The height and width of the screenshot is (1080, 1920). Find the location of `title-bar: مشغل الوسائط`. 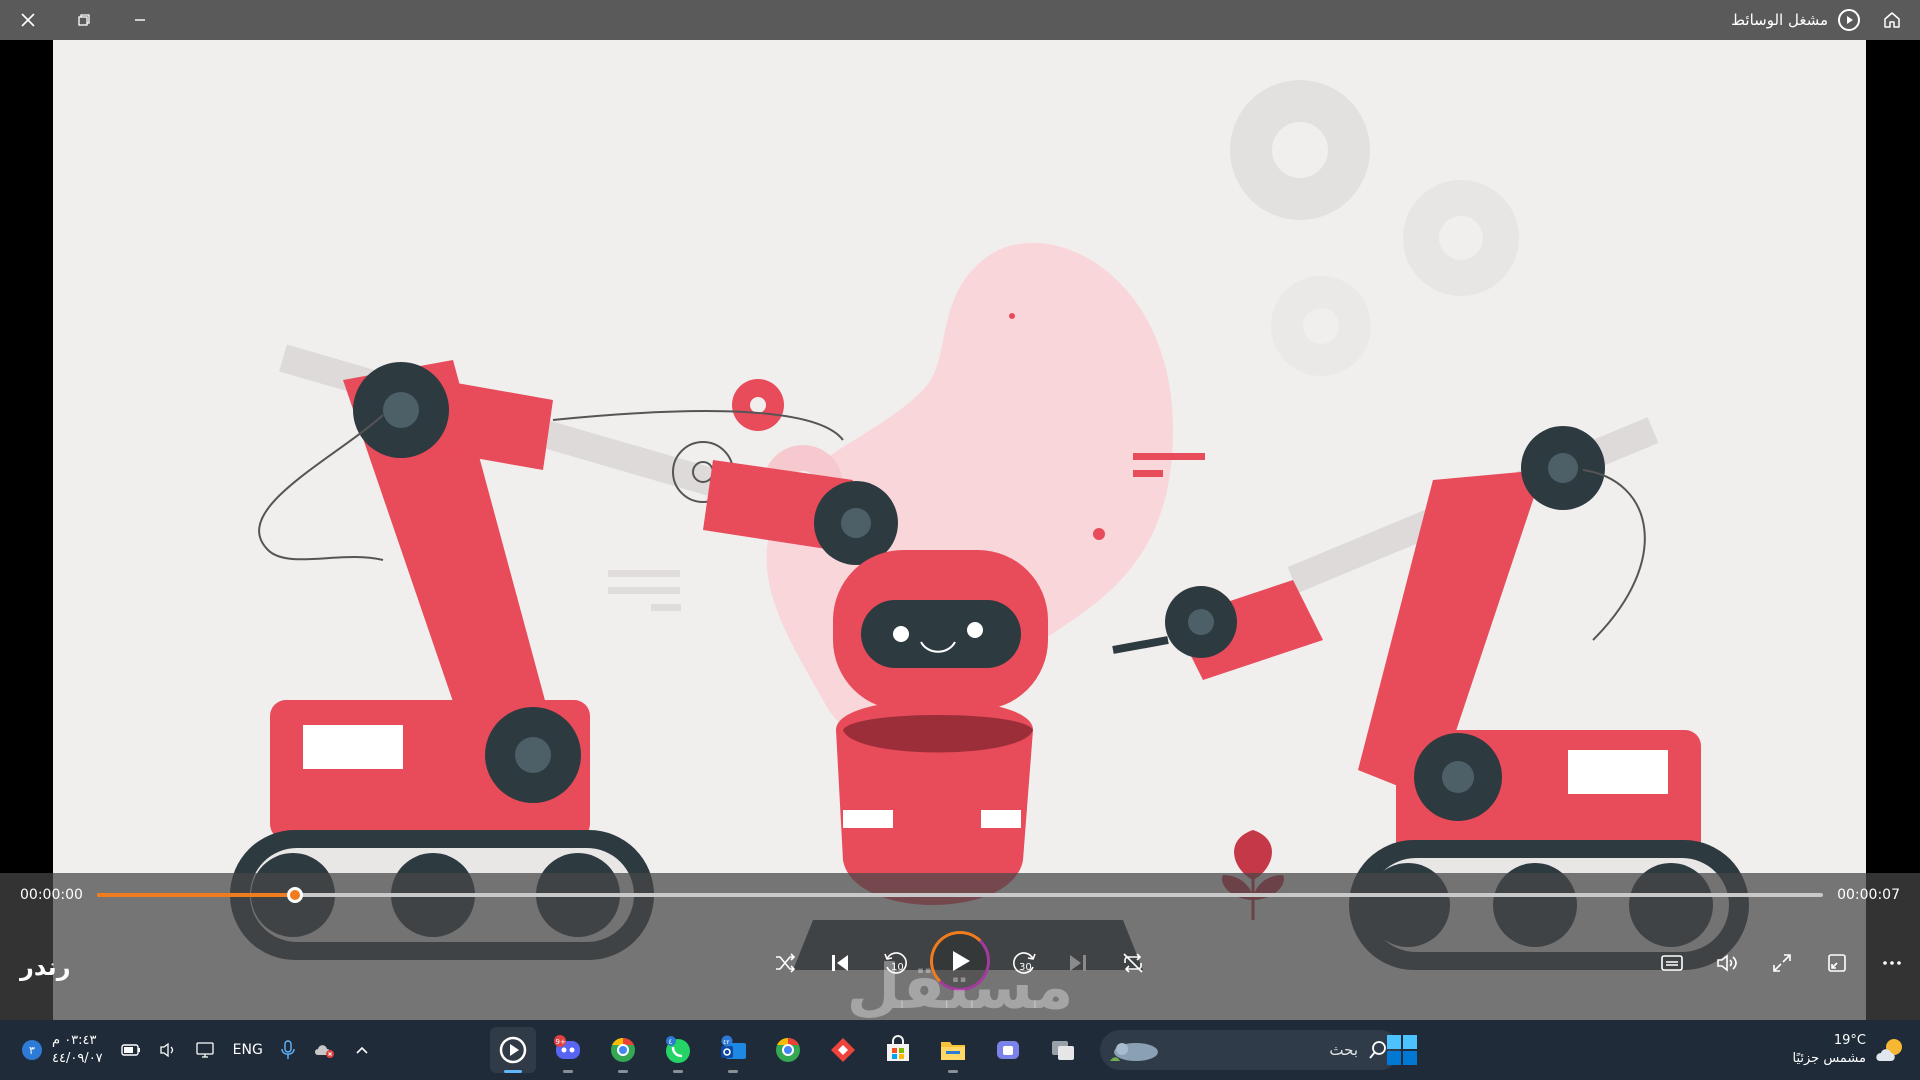

title-bar: مشغل الوسائط is located at coordinates (960, 20).